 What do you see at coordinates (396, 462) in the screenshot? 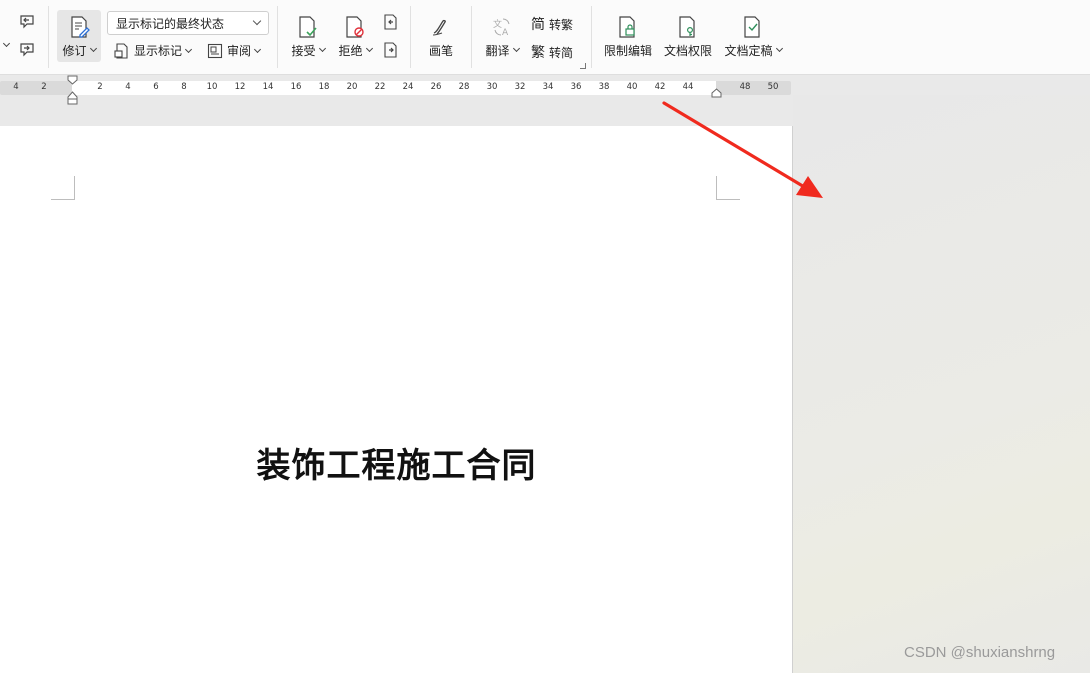
I see `document-title: 装饰工程施工合同` at bounding box center [396, 462].